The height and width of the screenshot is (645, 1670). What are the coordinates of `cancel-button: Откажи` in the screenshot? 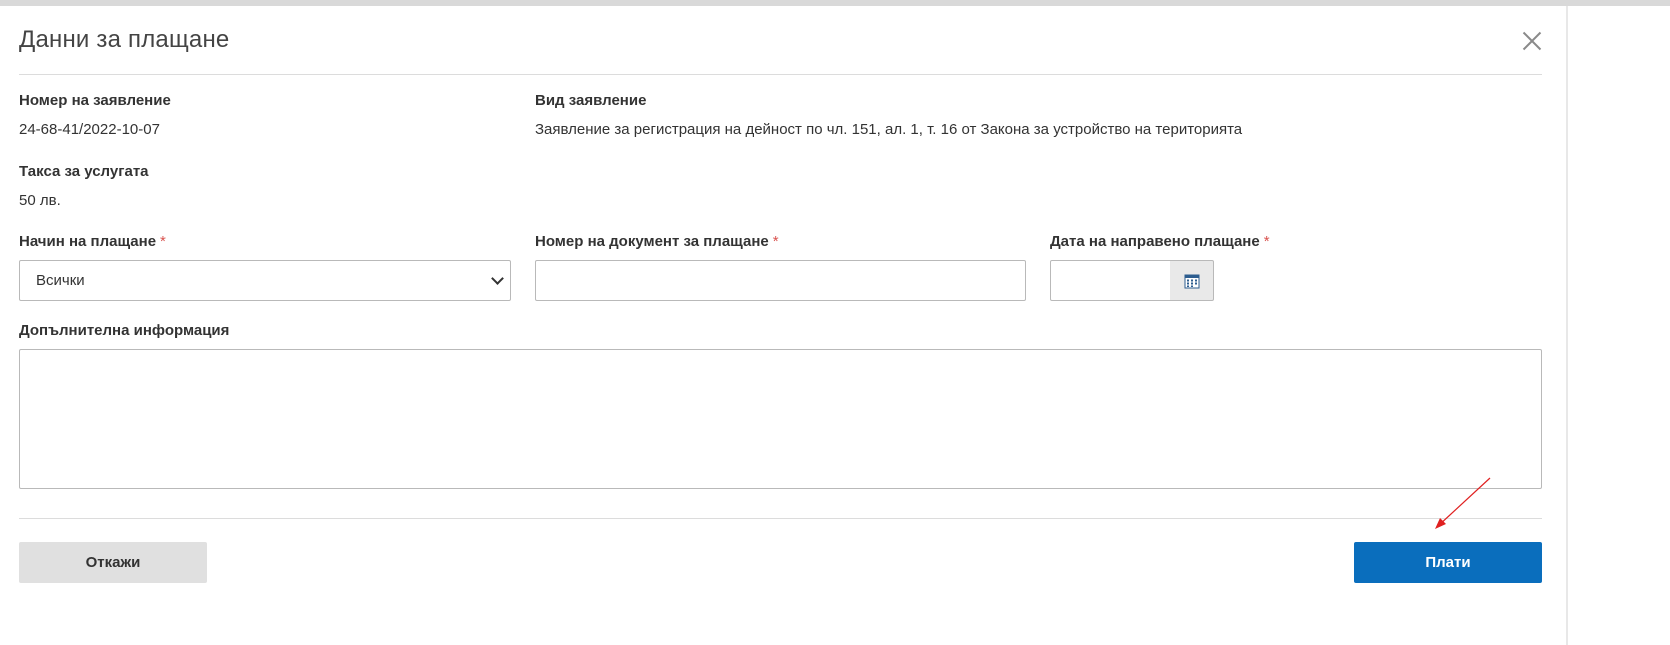 It's located at (113, 562).